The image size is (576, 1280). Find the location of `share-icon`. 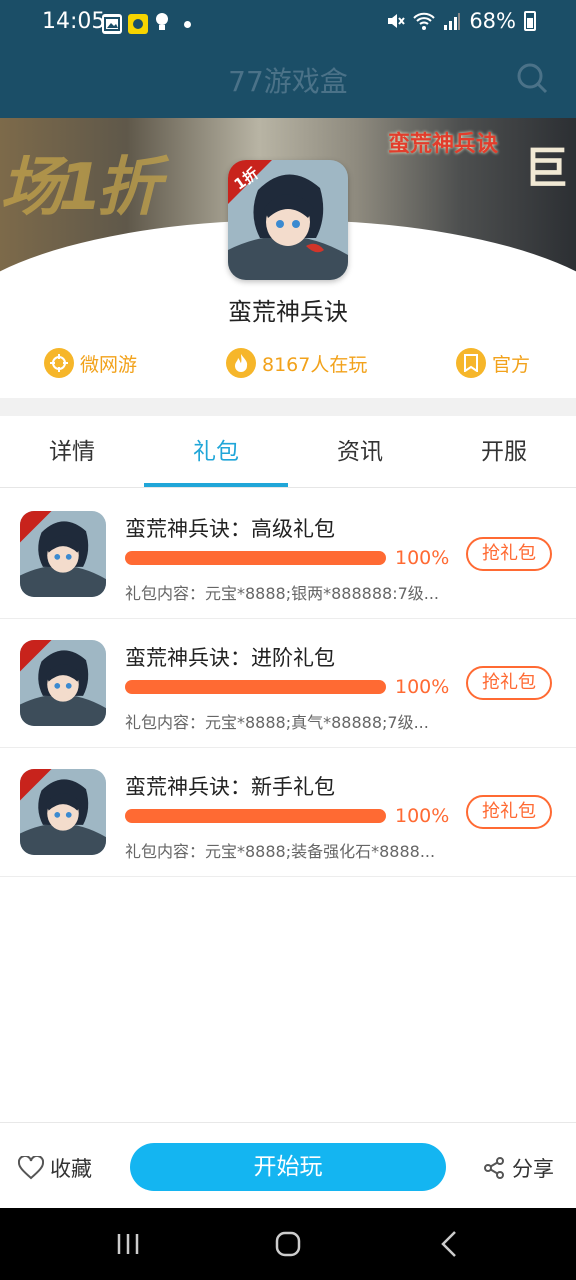

share-icon is located at coordinates (494, 1168).